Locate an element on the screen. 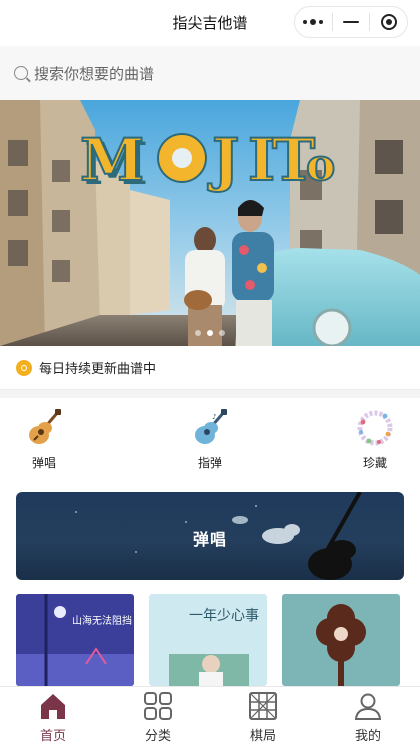 Image resolution: width=420 pixels, height=746 pixels. tab-chessboard: 棋局 is located at coordinates (263, 717).